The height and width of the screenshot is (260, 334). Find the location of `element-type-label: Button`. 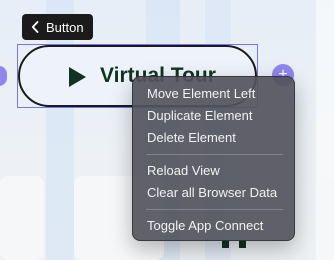

element-type-label: Button is located at coordinates (65, 27).